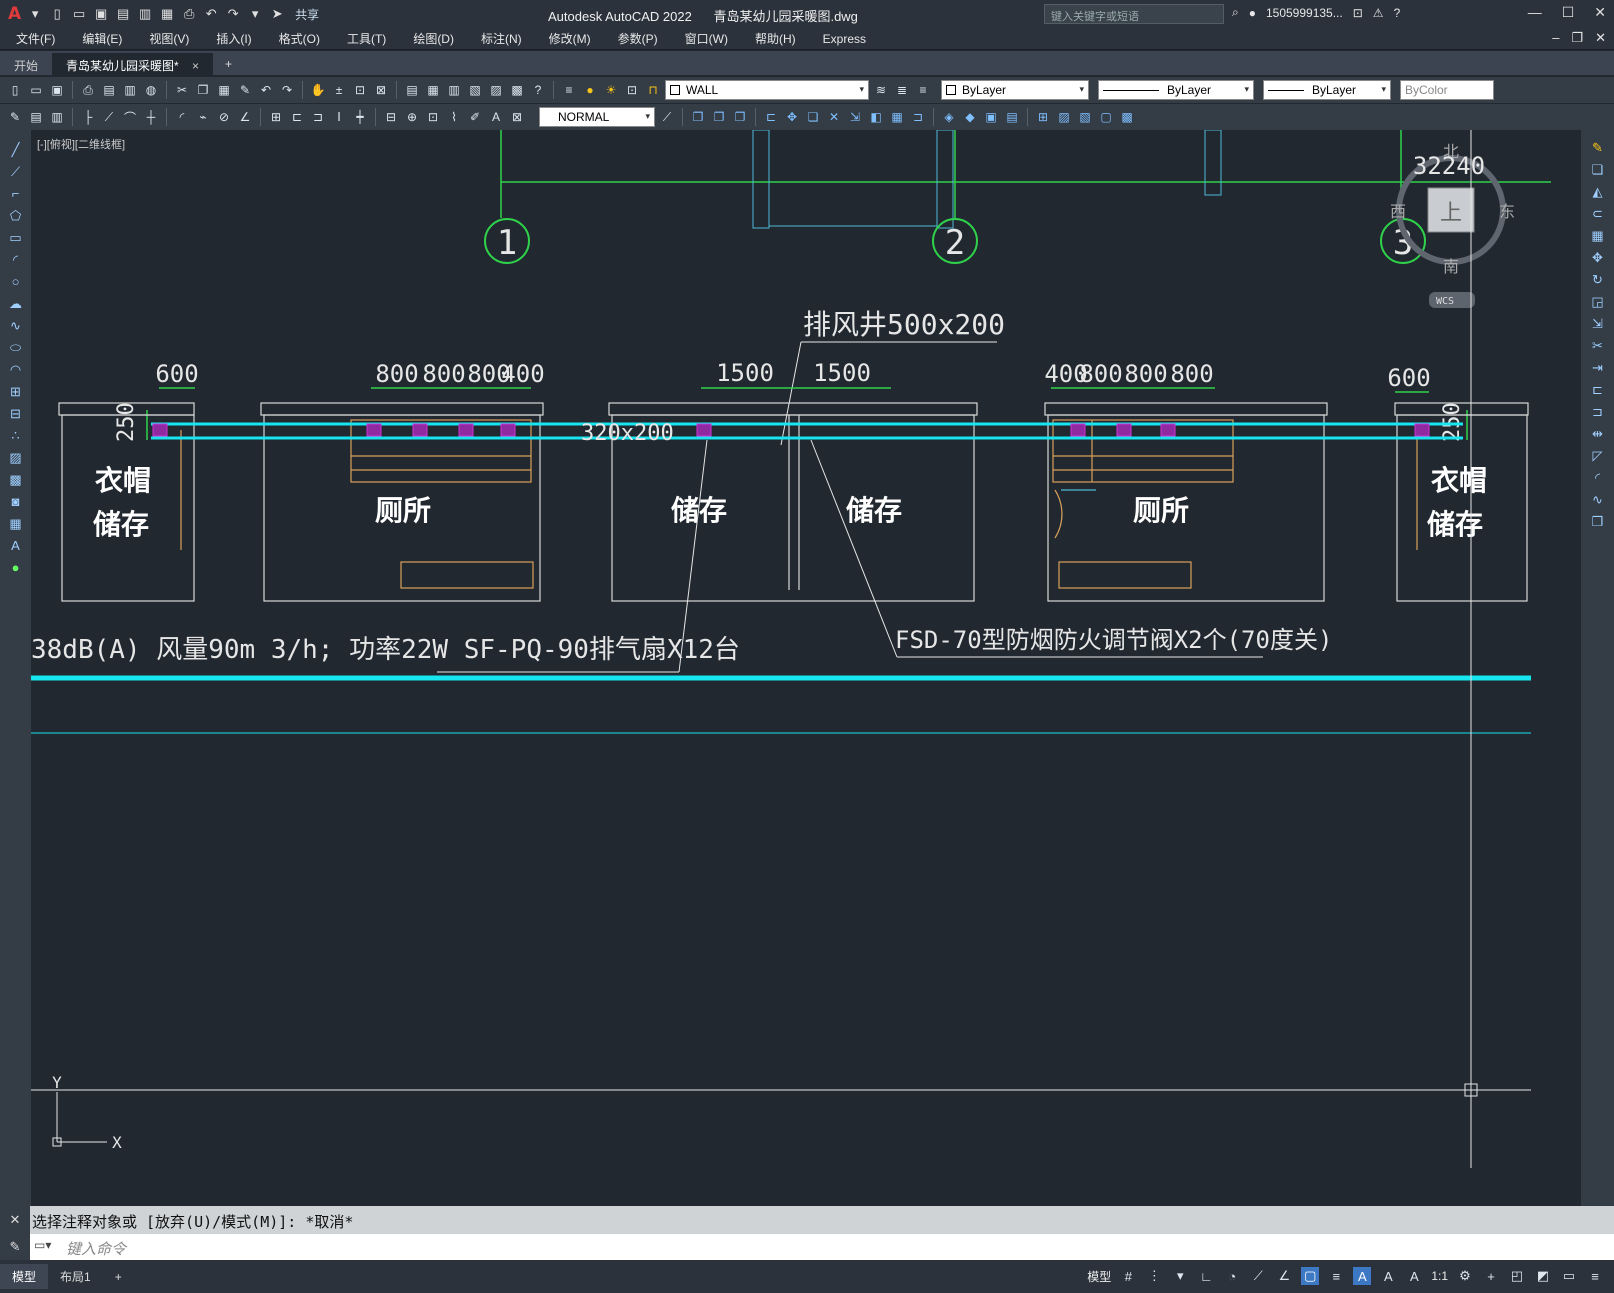 The height and width of the screenshot is (1293, 1614). Describe the element at coordinates (918, 117) in the screenshot. I see `offset-icon: ⊐` at that location.